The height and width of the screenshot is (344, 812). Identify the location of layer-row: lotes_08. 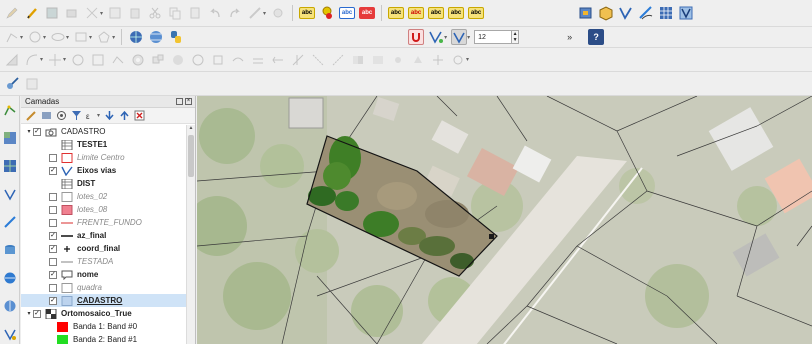
(103, 209).